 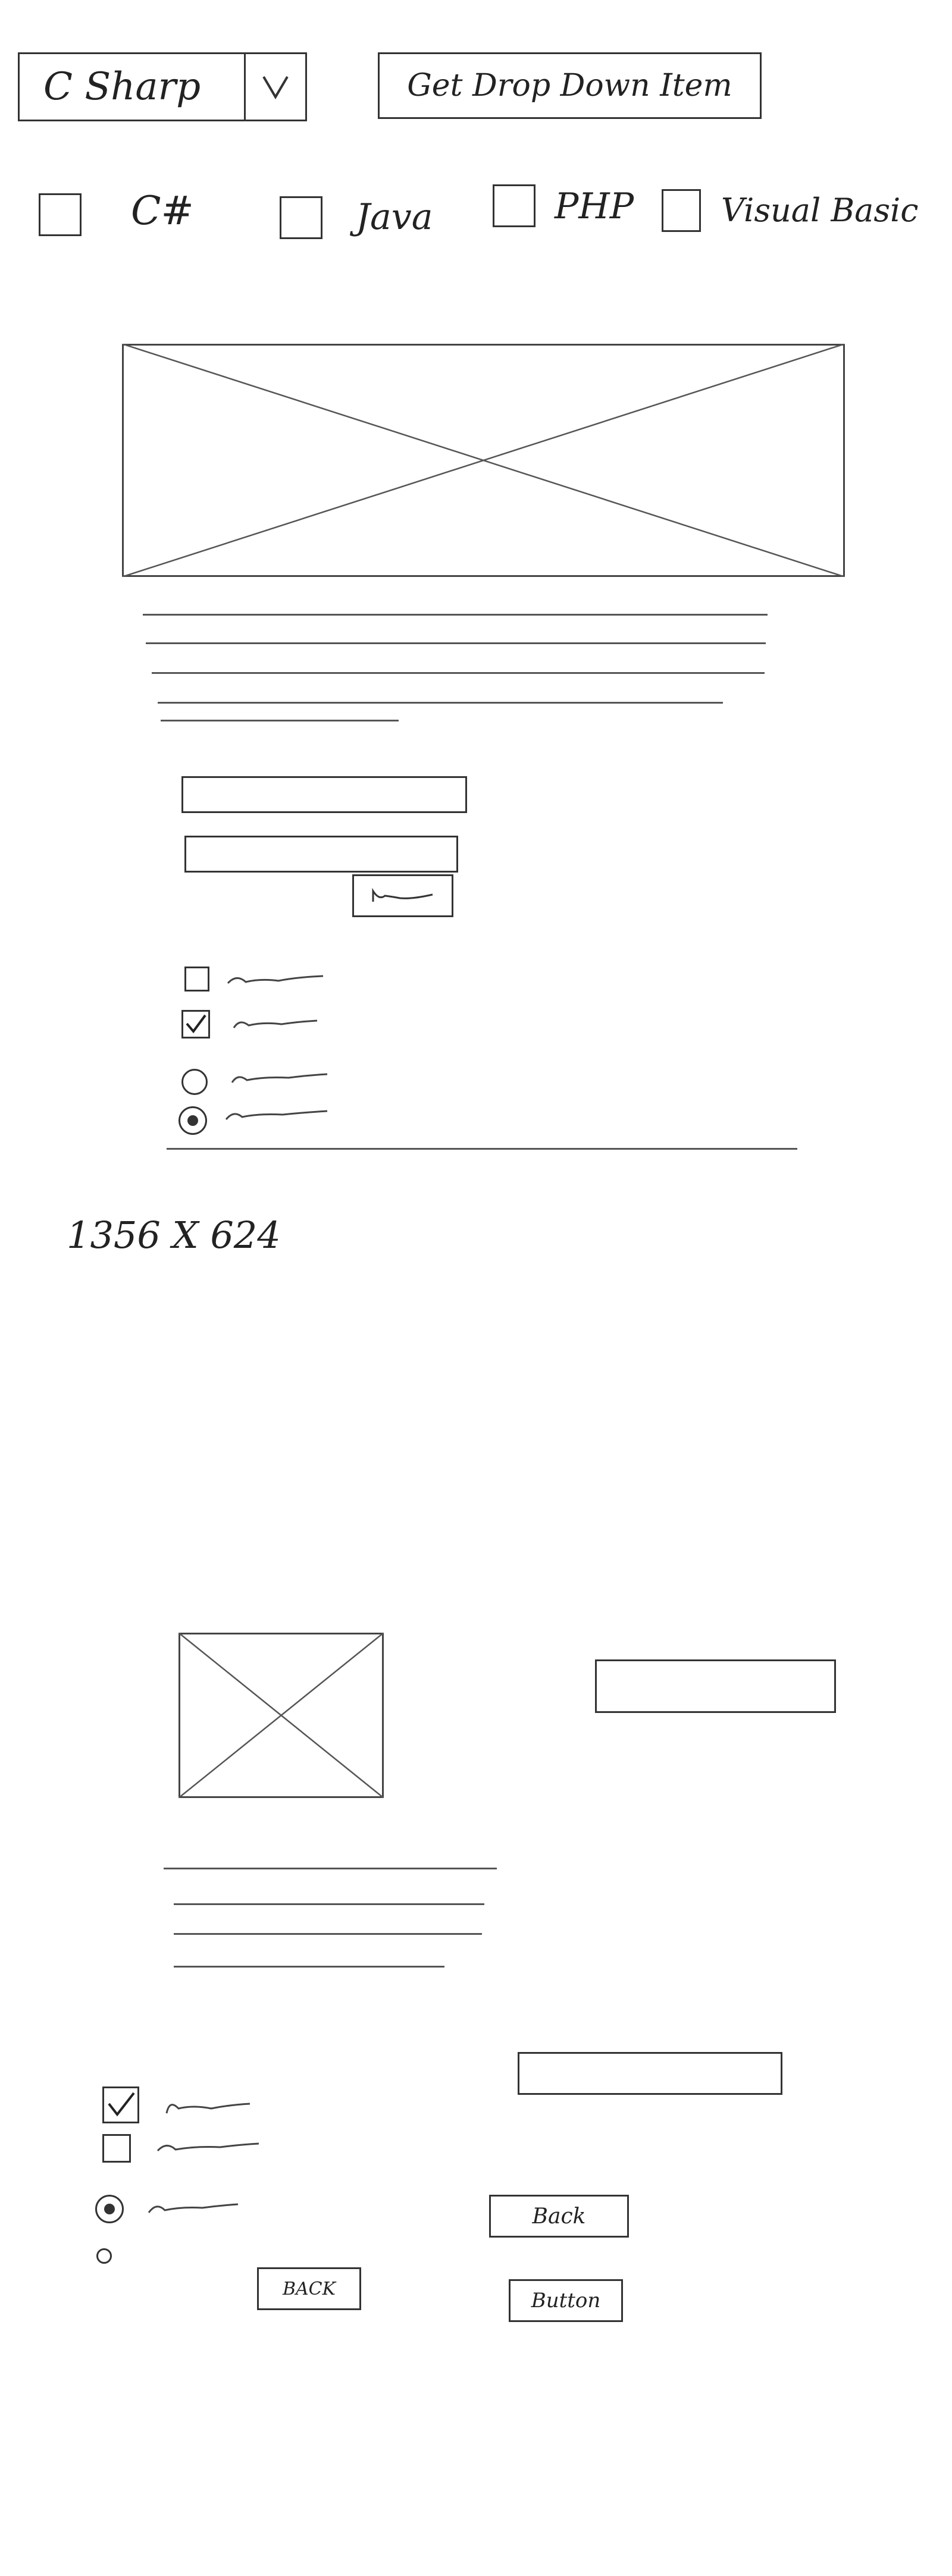 I want to click on language-dropdown: C Sharp, so click(x=162, y=86).